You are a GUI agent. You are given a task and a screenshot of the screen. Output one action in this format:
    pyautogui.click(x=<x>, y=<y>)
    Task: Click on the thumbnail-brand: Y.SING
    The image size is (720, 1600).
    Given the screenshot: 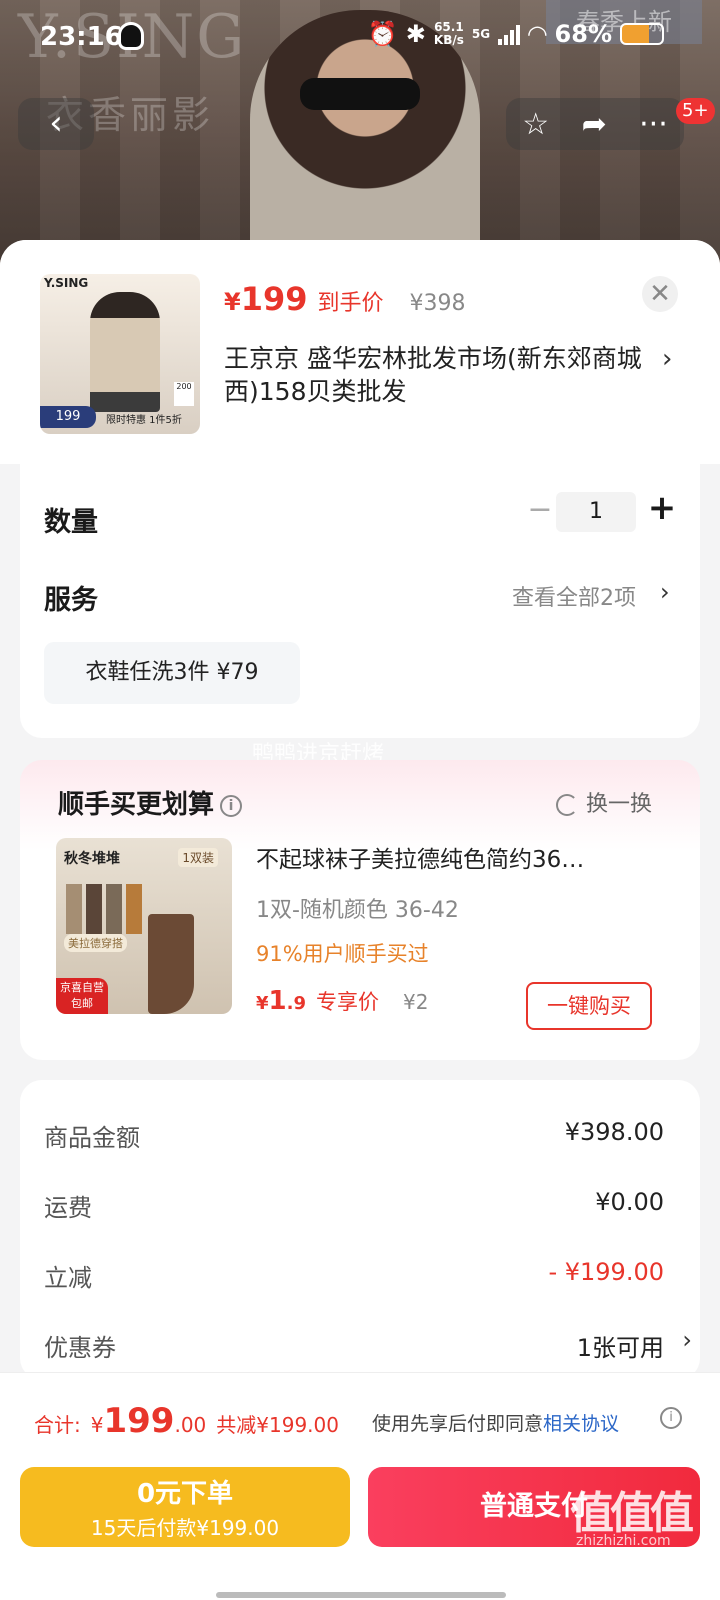 What is the action you would take?
    pyautogui.click(x=66, y=283)
    